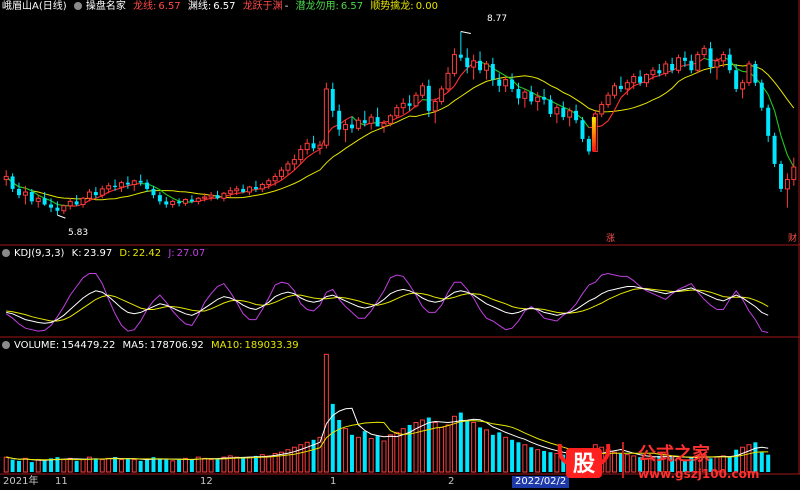 The height and width of the screenshot is (490, 800). I want to click on trend-dragon-value: 0.00, so click(426, 6).